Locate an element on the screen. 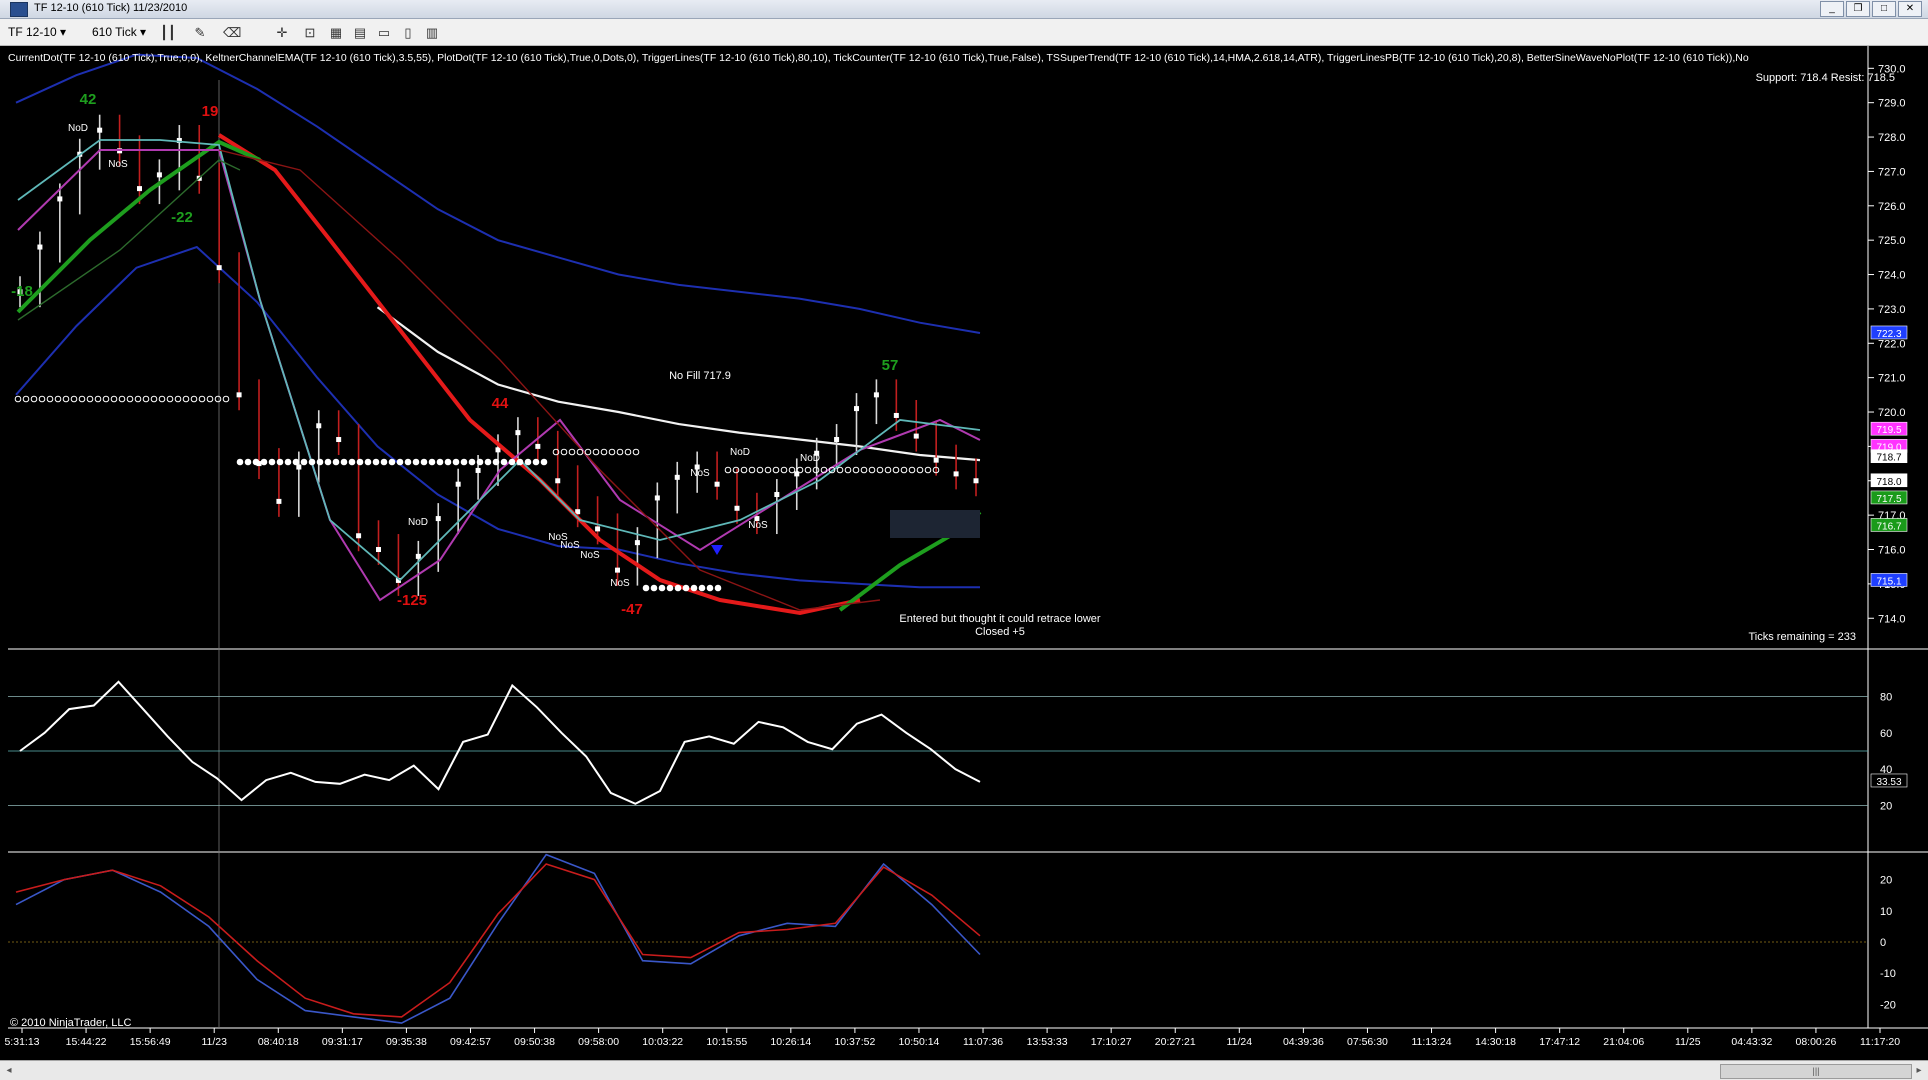 This screenshot has height=1080, width=1928. instrument-selector: TF 12-10 ▾ is located at coordinates (37, 32).